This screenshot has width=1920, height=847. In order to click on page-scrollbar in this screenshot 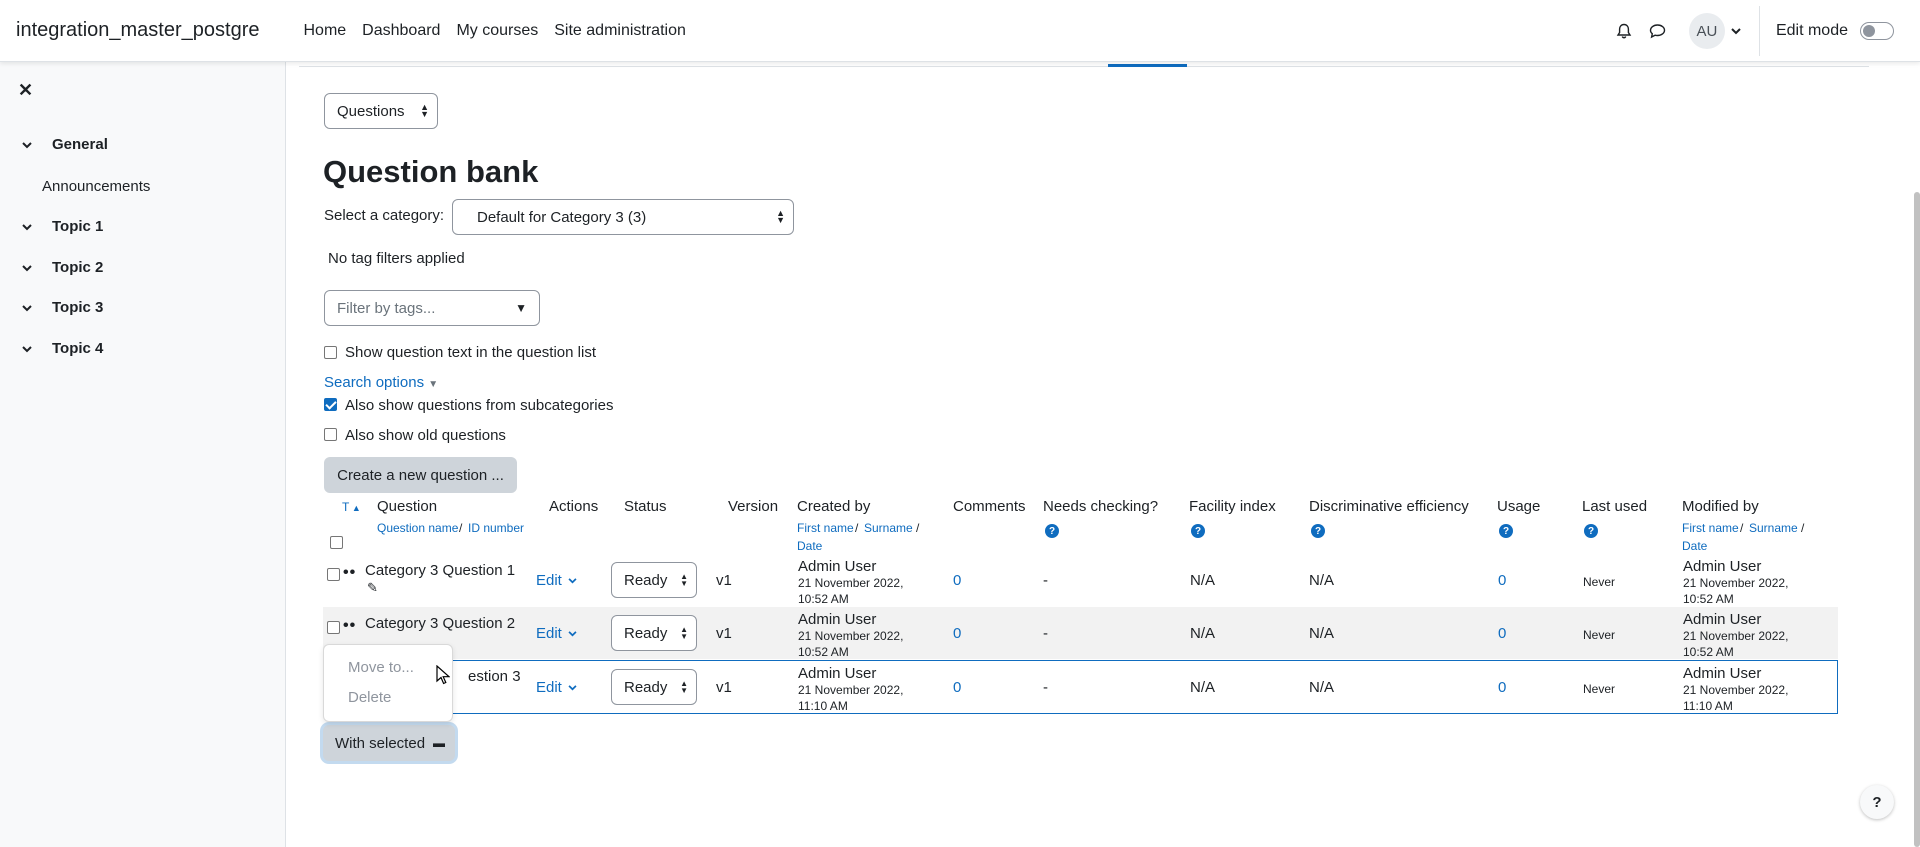, I will do `click(1917, 519)`.